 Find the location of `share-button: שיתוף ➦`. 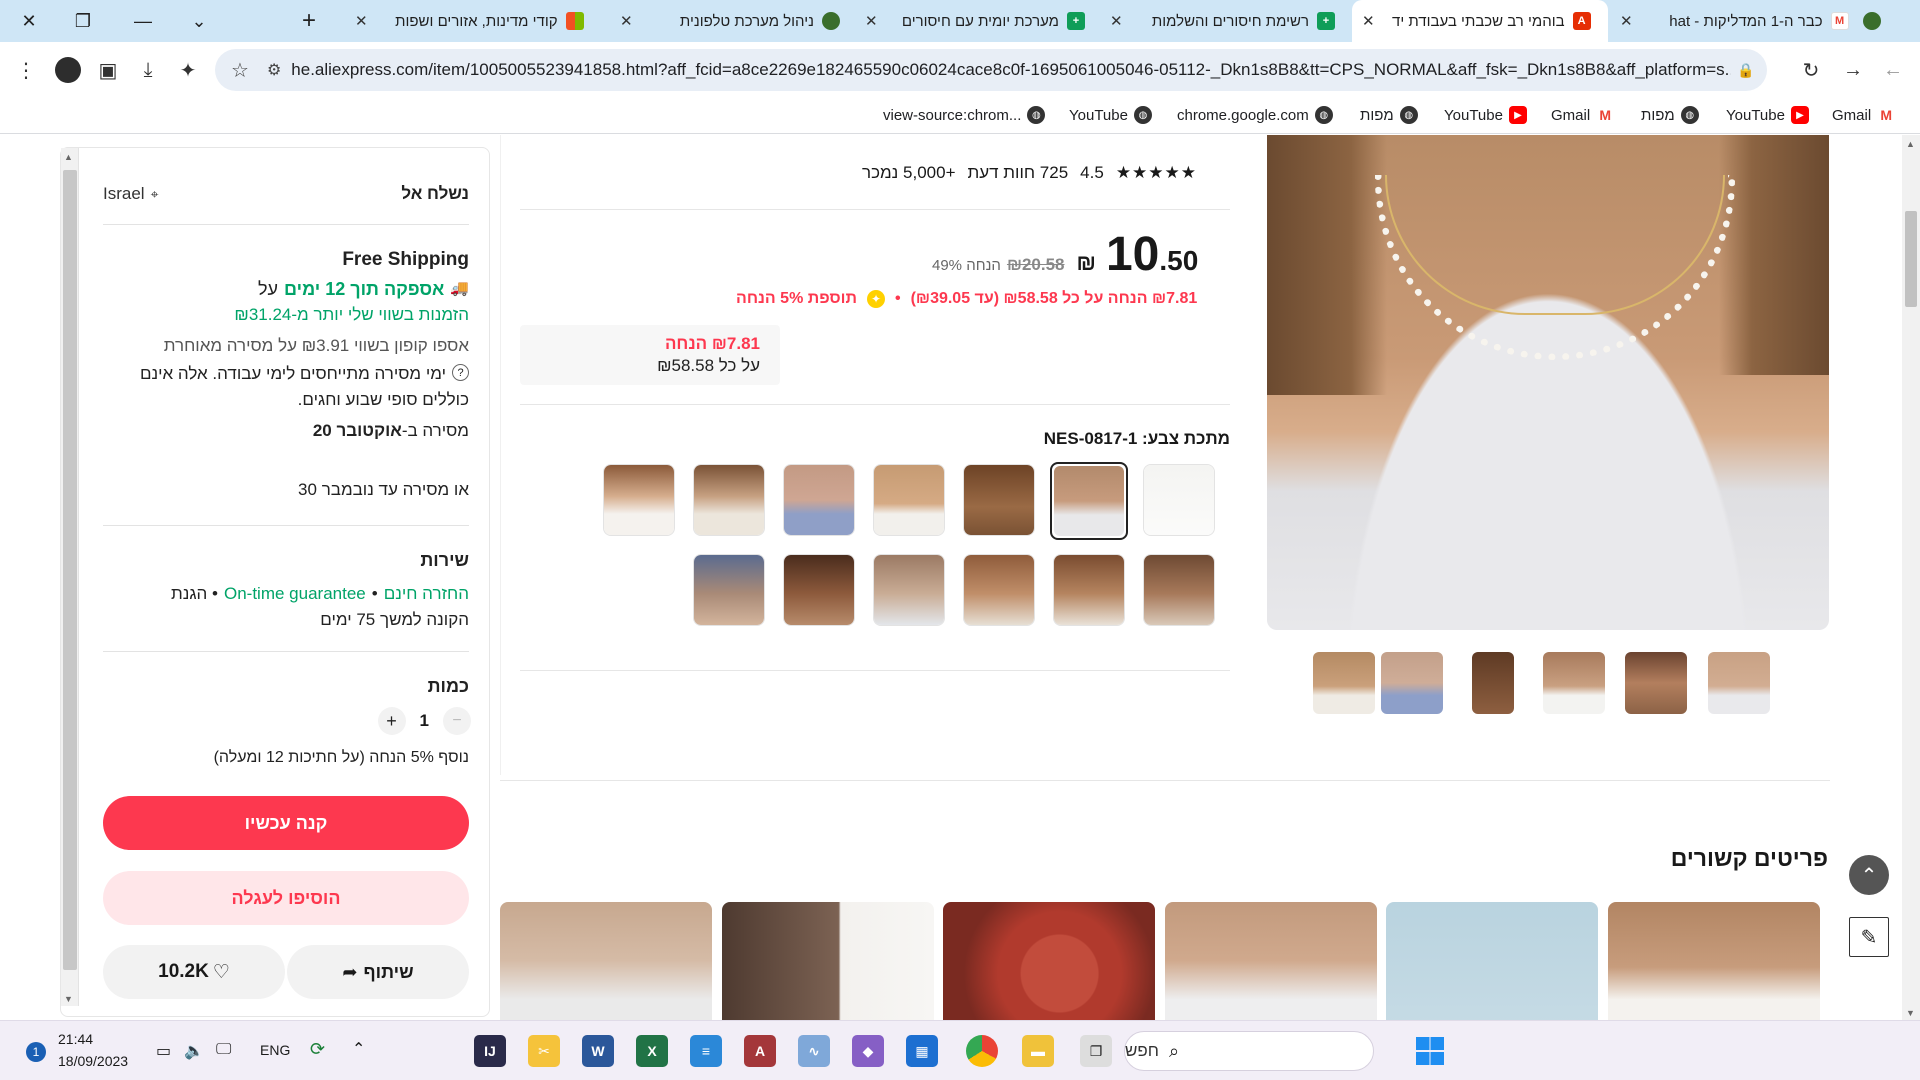

share-button: שיתוף ➦ is located at coordinates (378, 972).